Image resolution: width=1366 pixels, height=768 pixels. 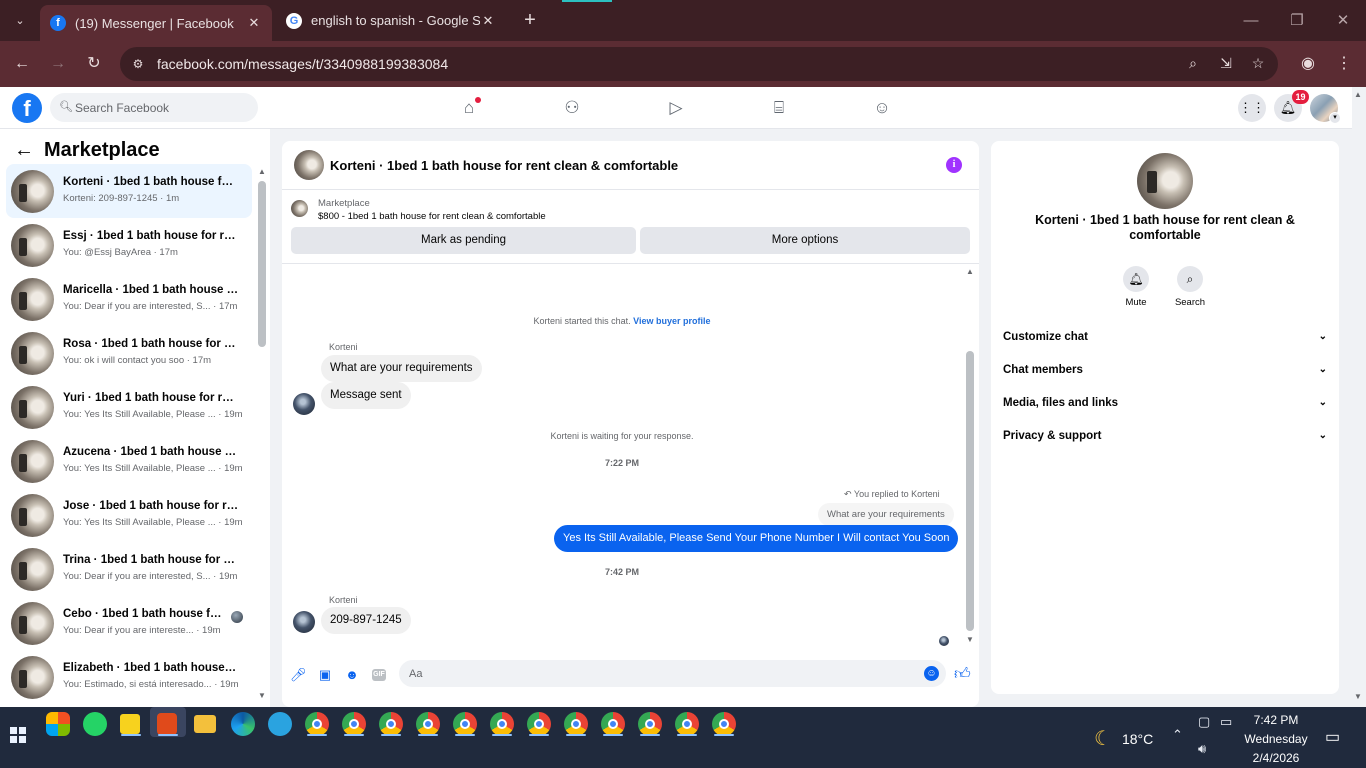 I want to click on profile-icon: ◉, so click(x=1308, y=64).